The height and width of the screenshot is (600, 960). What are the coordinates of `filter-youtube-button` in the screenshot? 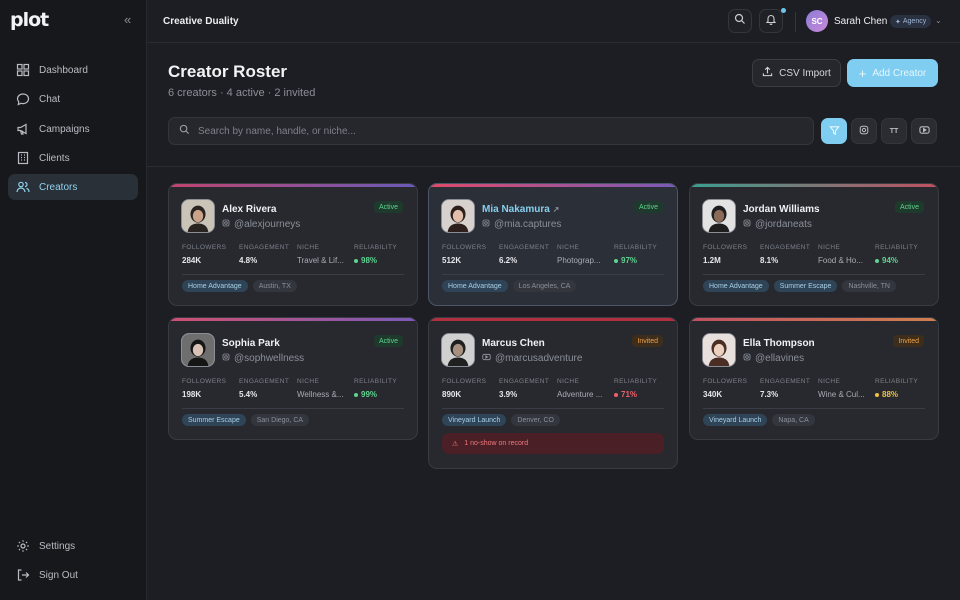 It's located at (924, 131).